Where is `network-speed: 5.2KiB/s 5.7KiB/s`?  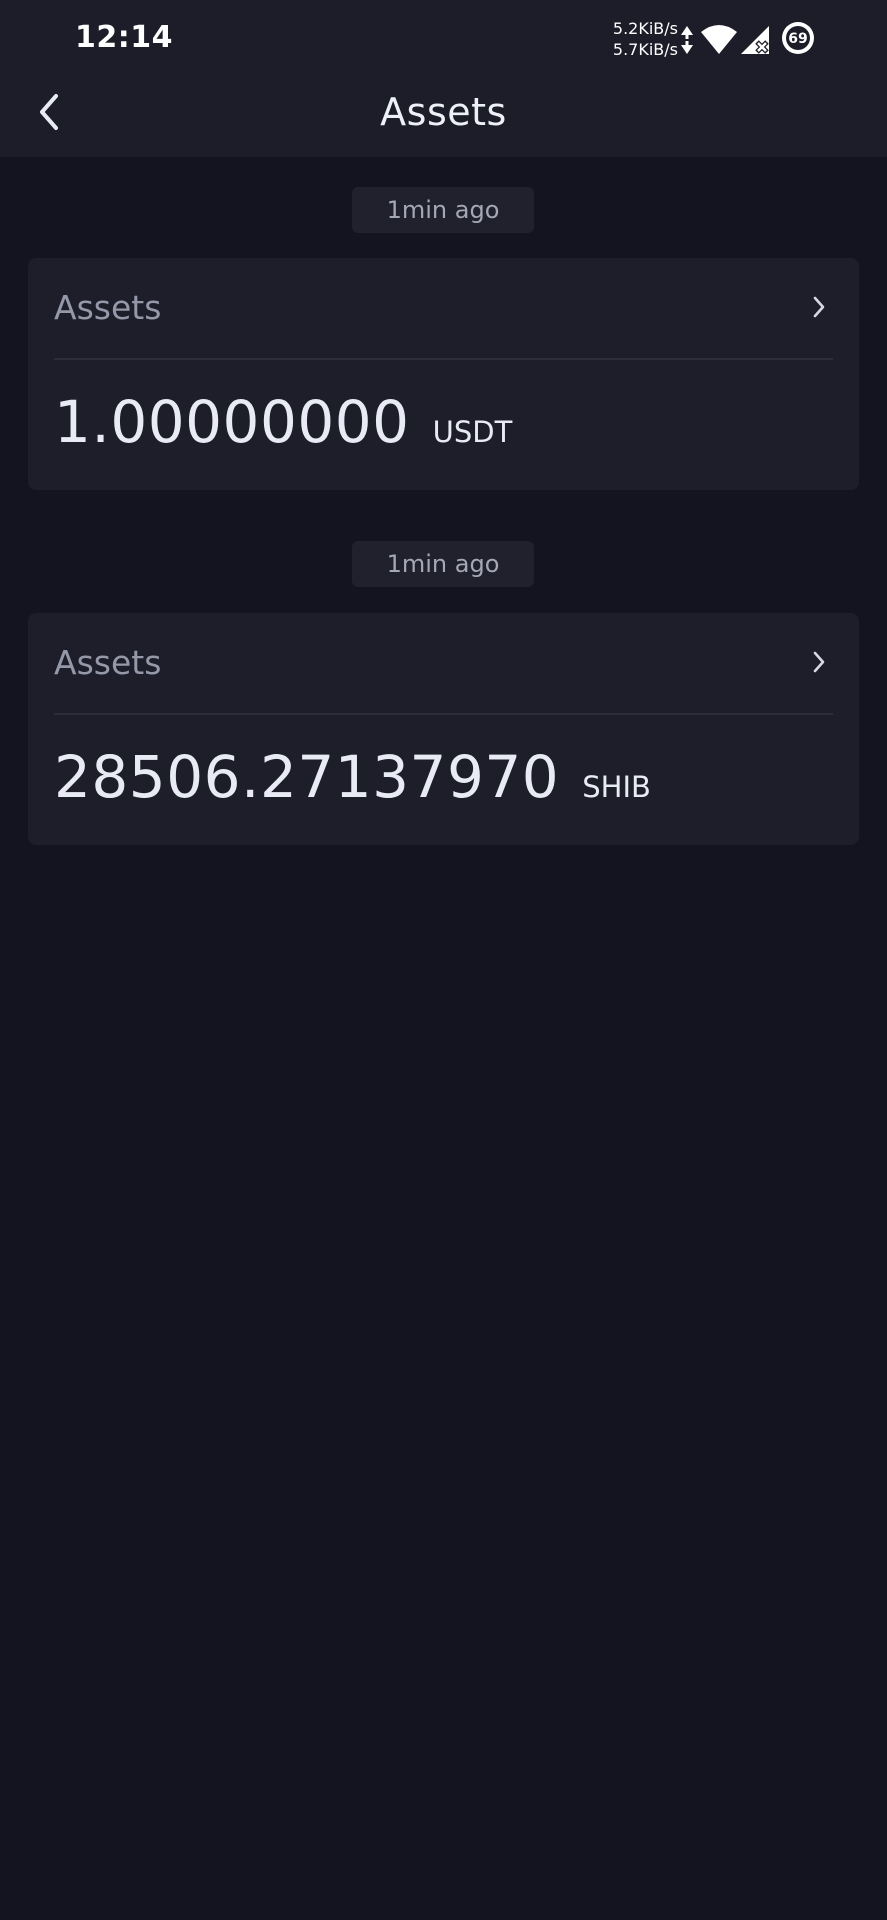 network-speed: 5.2KiB/s 5.7KiB/s is located at coordinates (639, 39).